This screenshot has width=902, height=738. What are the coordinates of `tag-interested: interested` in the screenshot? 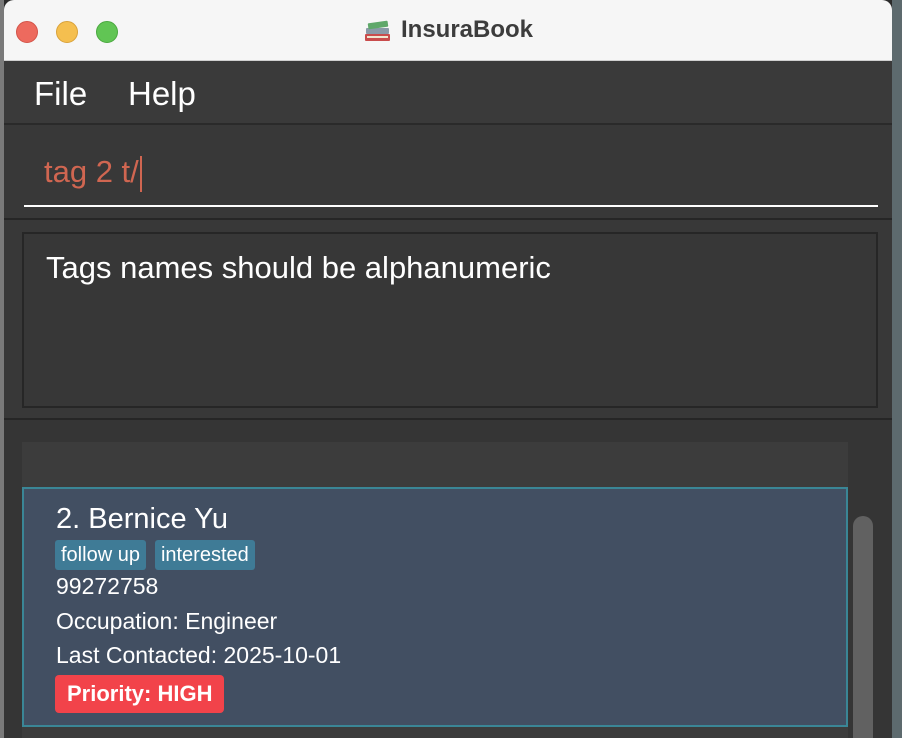 It's located at (204, 555).